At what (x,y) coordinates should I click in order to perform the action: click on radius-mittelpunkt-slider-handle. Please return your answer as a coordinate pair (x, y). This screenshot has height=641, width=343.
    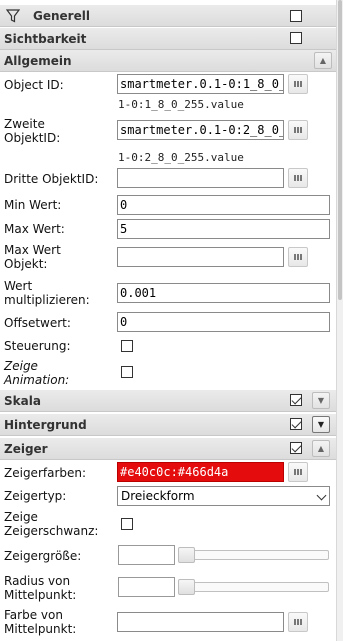
    Looking at the image, I should click on (186, 587).